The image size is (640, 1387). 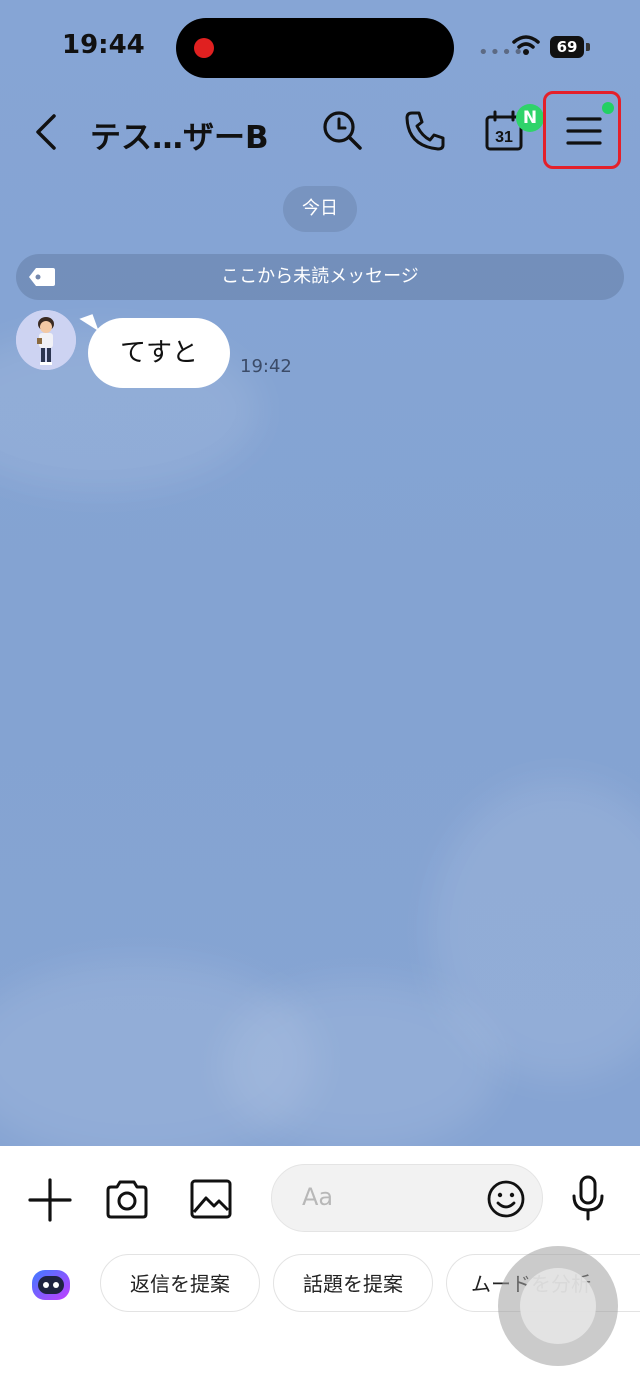 I want to click on assistive-touch-inner, so click(x=558, y=1306).